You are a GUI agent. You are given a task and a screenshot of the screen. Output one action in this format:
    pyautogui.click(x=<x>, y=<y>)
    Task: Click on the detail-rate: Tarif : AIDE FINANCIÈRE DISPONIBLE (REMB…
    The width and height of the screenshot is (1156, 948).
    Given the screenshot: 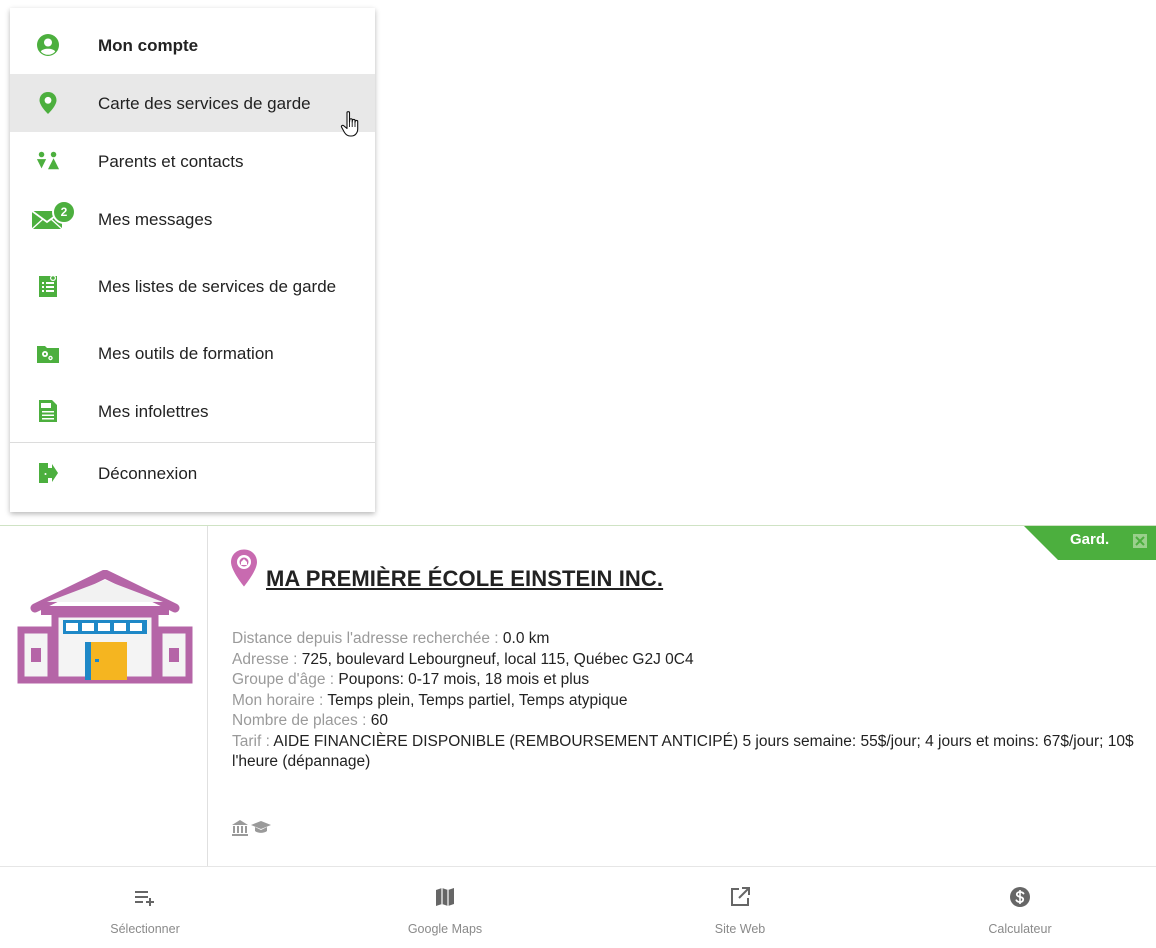 What is the action you would take?
    pyautogui.click(x=689, y=752)
    